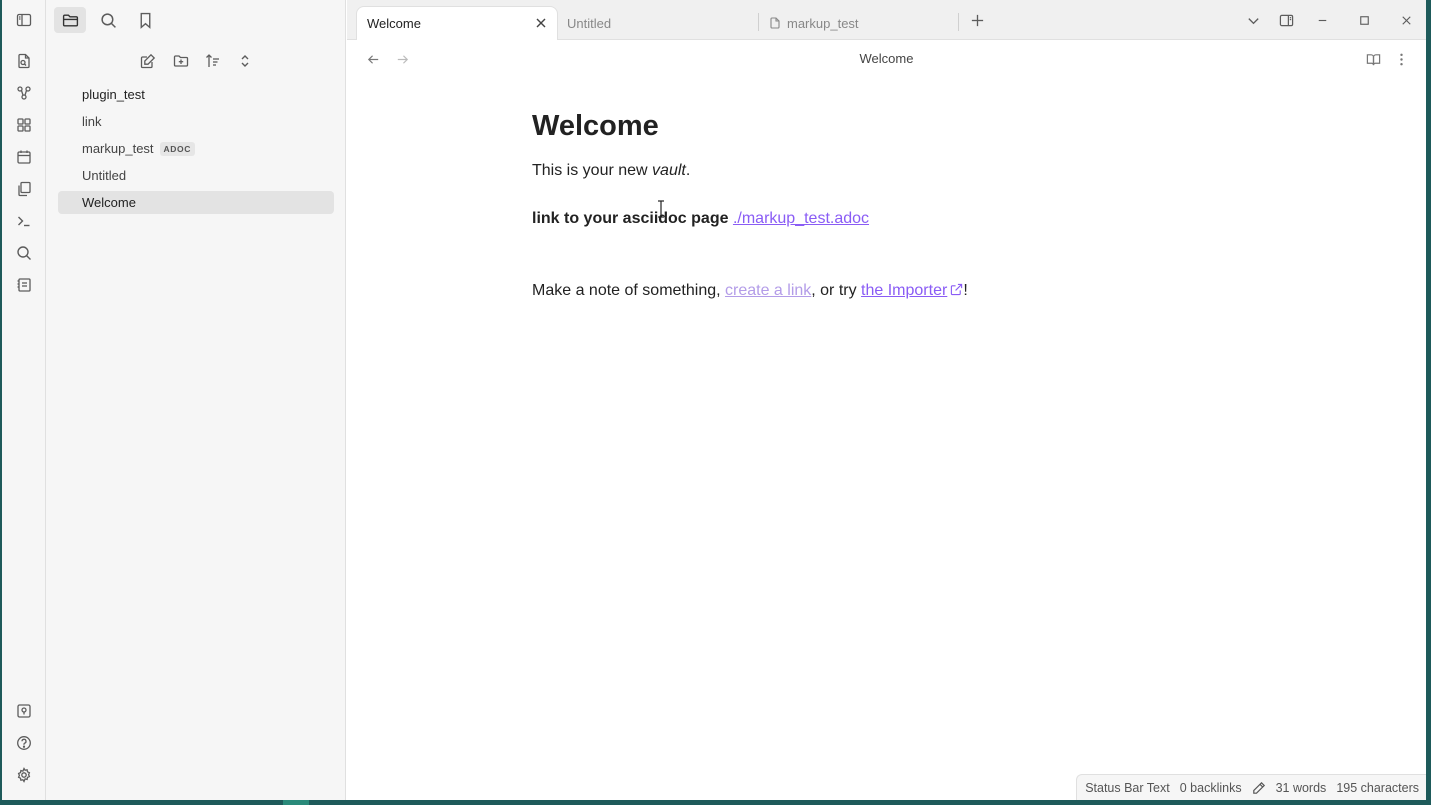  What do you see at coordinates (836, 290) in the screenshot?
I see `text-span: , or try` at bounding box center [836, 290].